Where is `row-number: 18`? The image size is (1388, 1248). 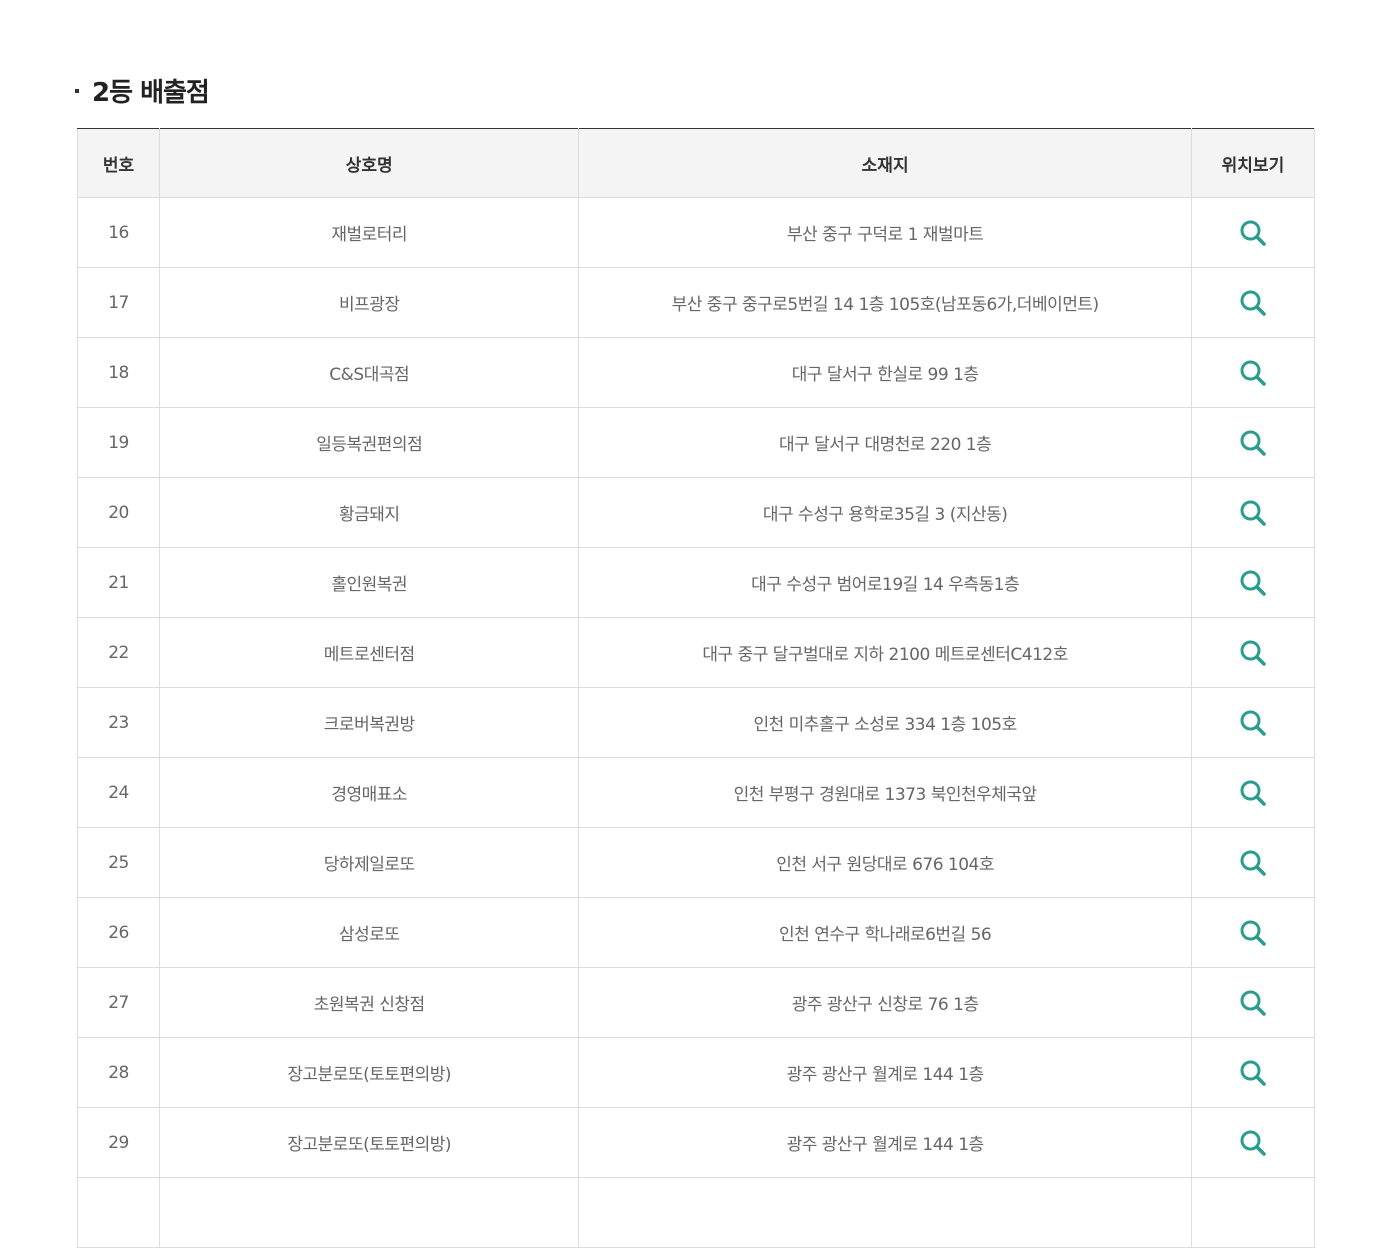
row-number: 18 is located at coordinates (118, 372).